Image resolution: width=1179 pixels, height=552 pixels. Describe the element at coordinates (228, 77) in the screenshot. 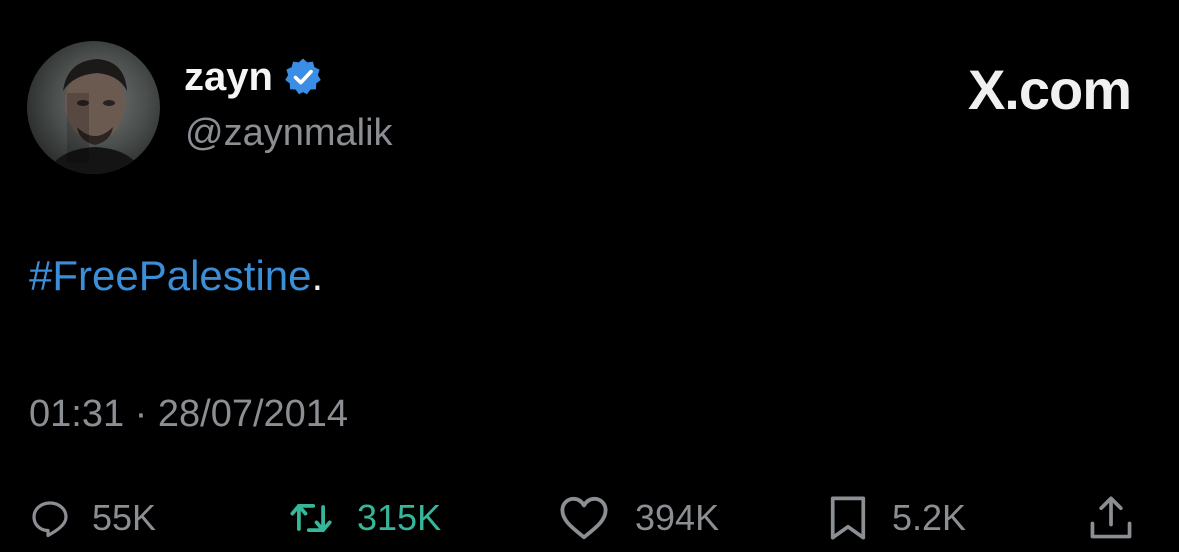

I see `display-name: zayn` at that location.